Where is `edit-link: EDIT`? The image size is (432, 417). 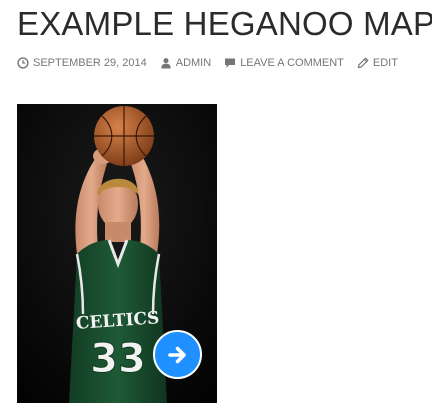
edit-link: EDIT is located at coordinates (377, 63).